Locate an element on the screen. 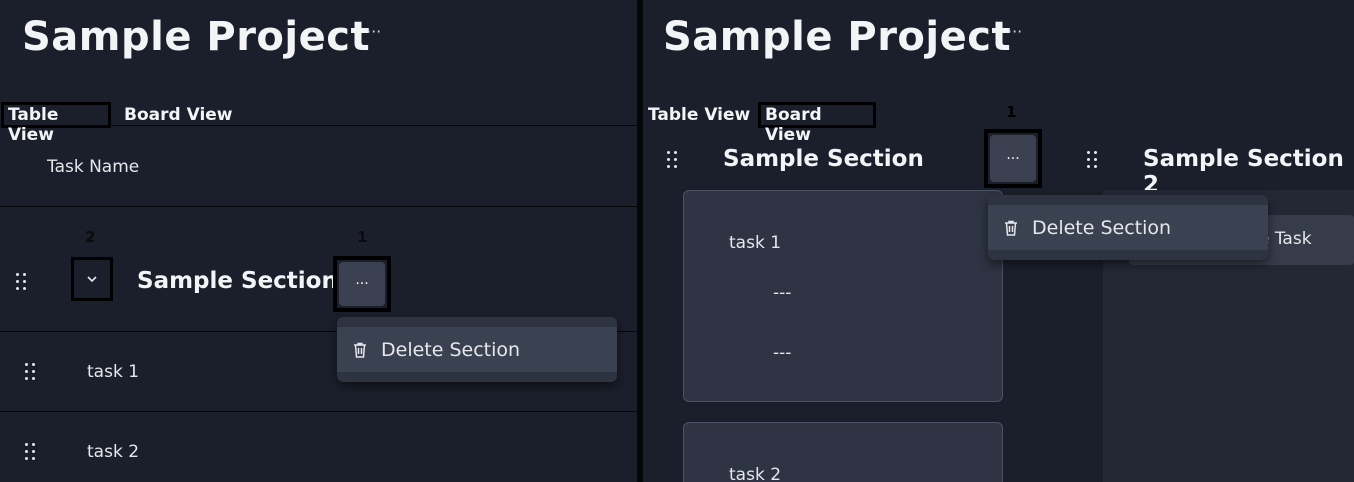  task-name: task 1 is located at coordinates (113, 372).